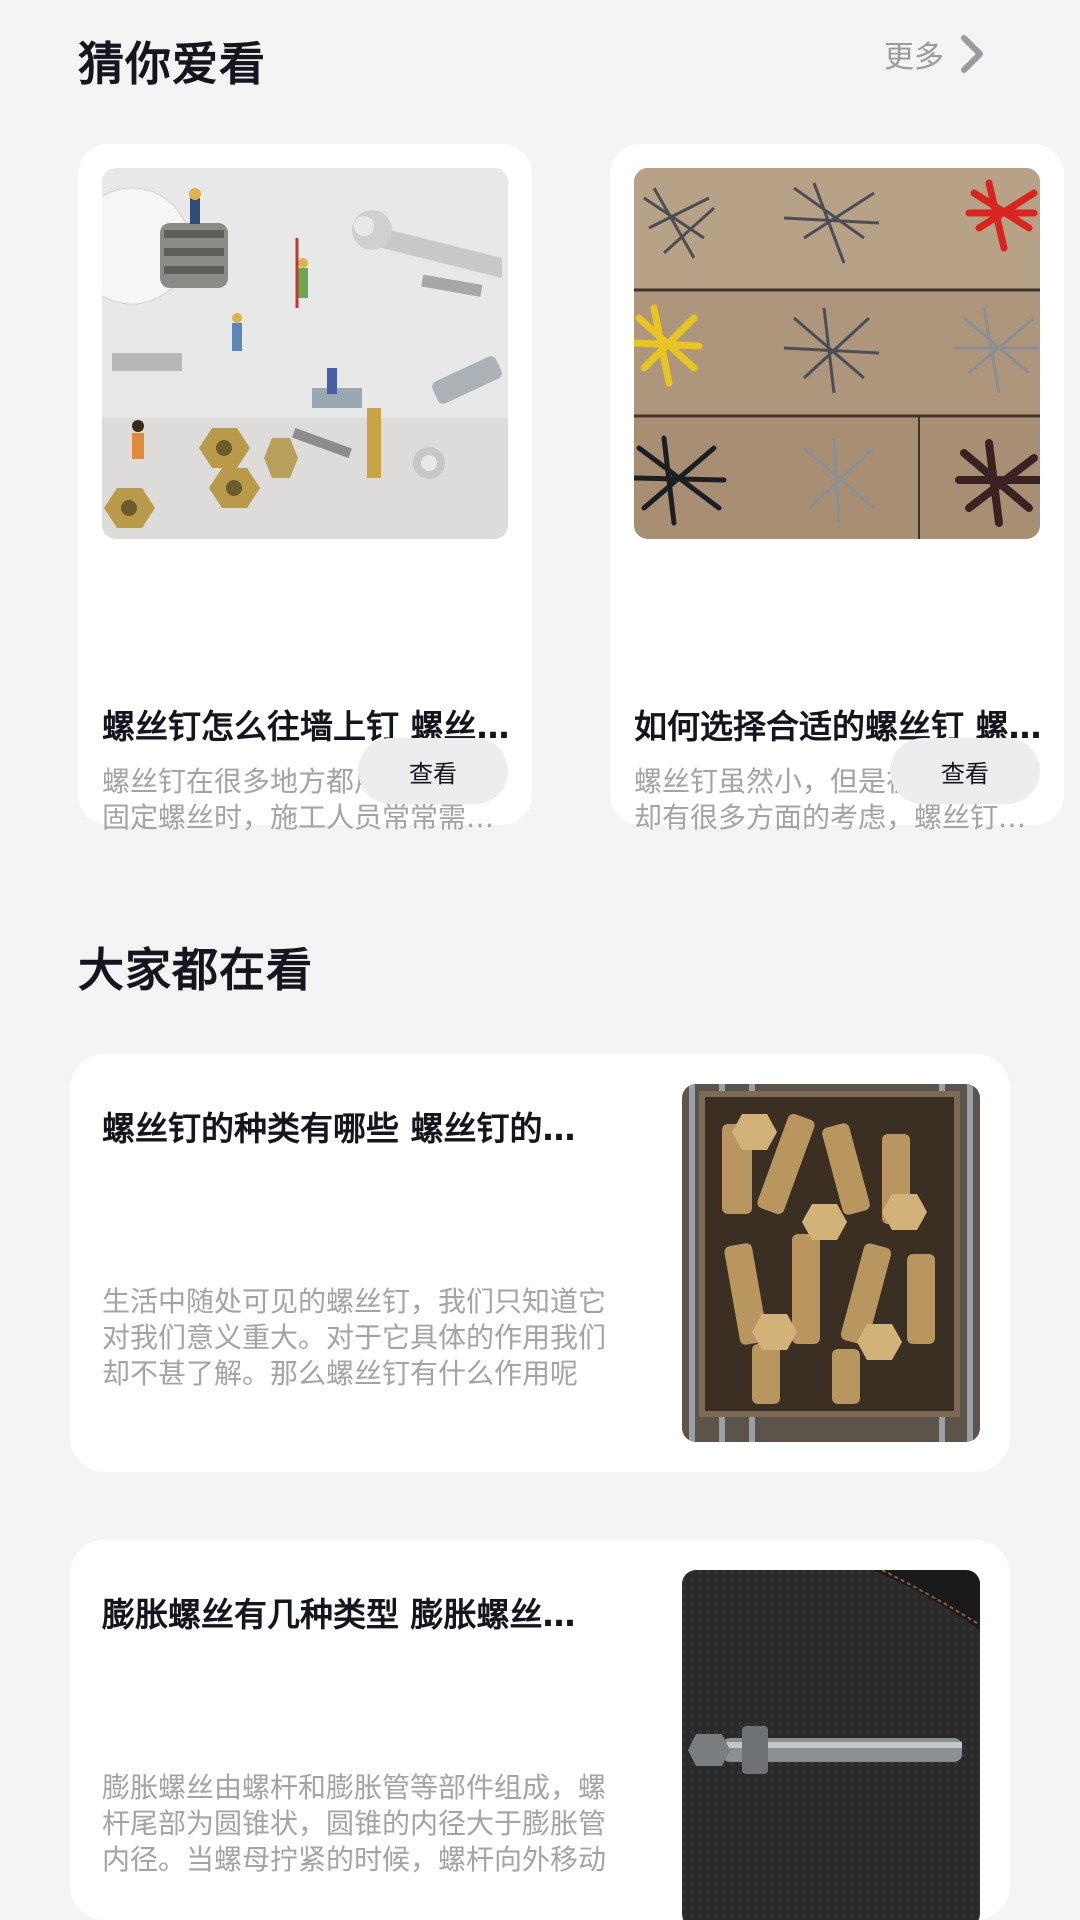 This screenshot has width=1080, height=1920. What do you see at coordinates (972, 54) in the screenshot?
I see `chevron-right-icon` at bounding box center [972, 54].